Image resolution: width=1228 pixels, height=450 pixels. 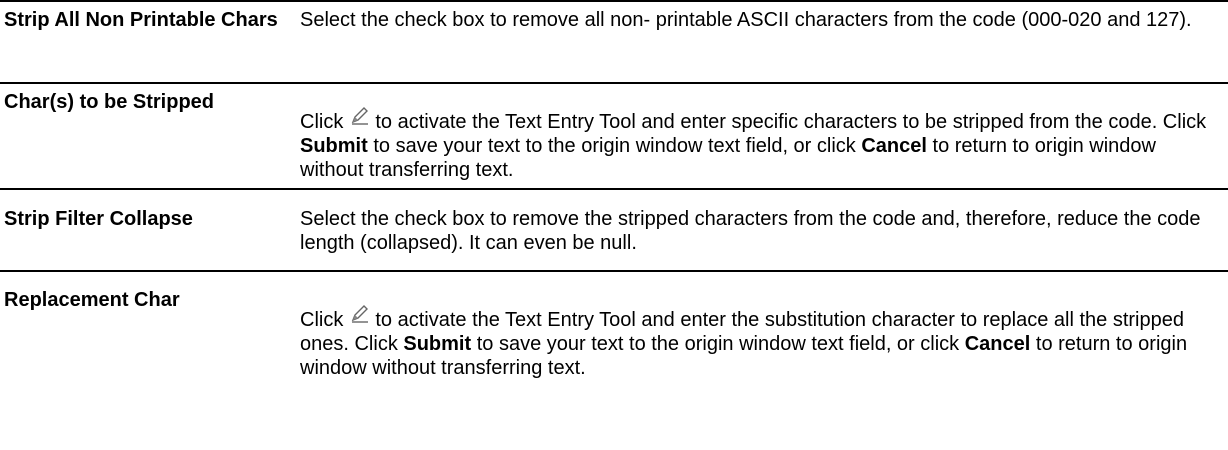 I want to click on term-label: Replacement Char, so click(x=92, y=300).